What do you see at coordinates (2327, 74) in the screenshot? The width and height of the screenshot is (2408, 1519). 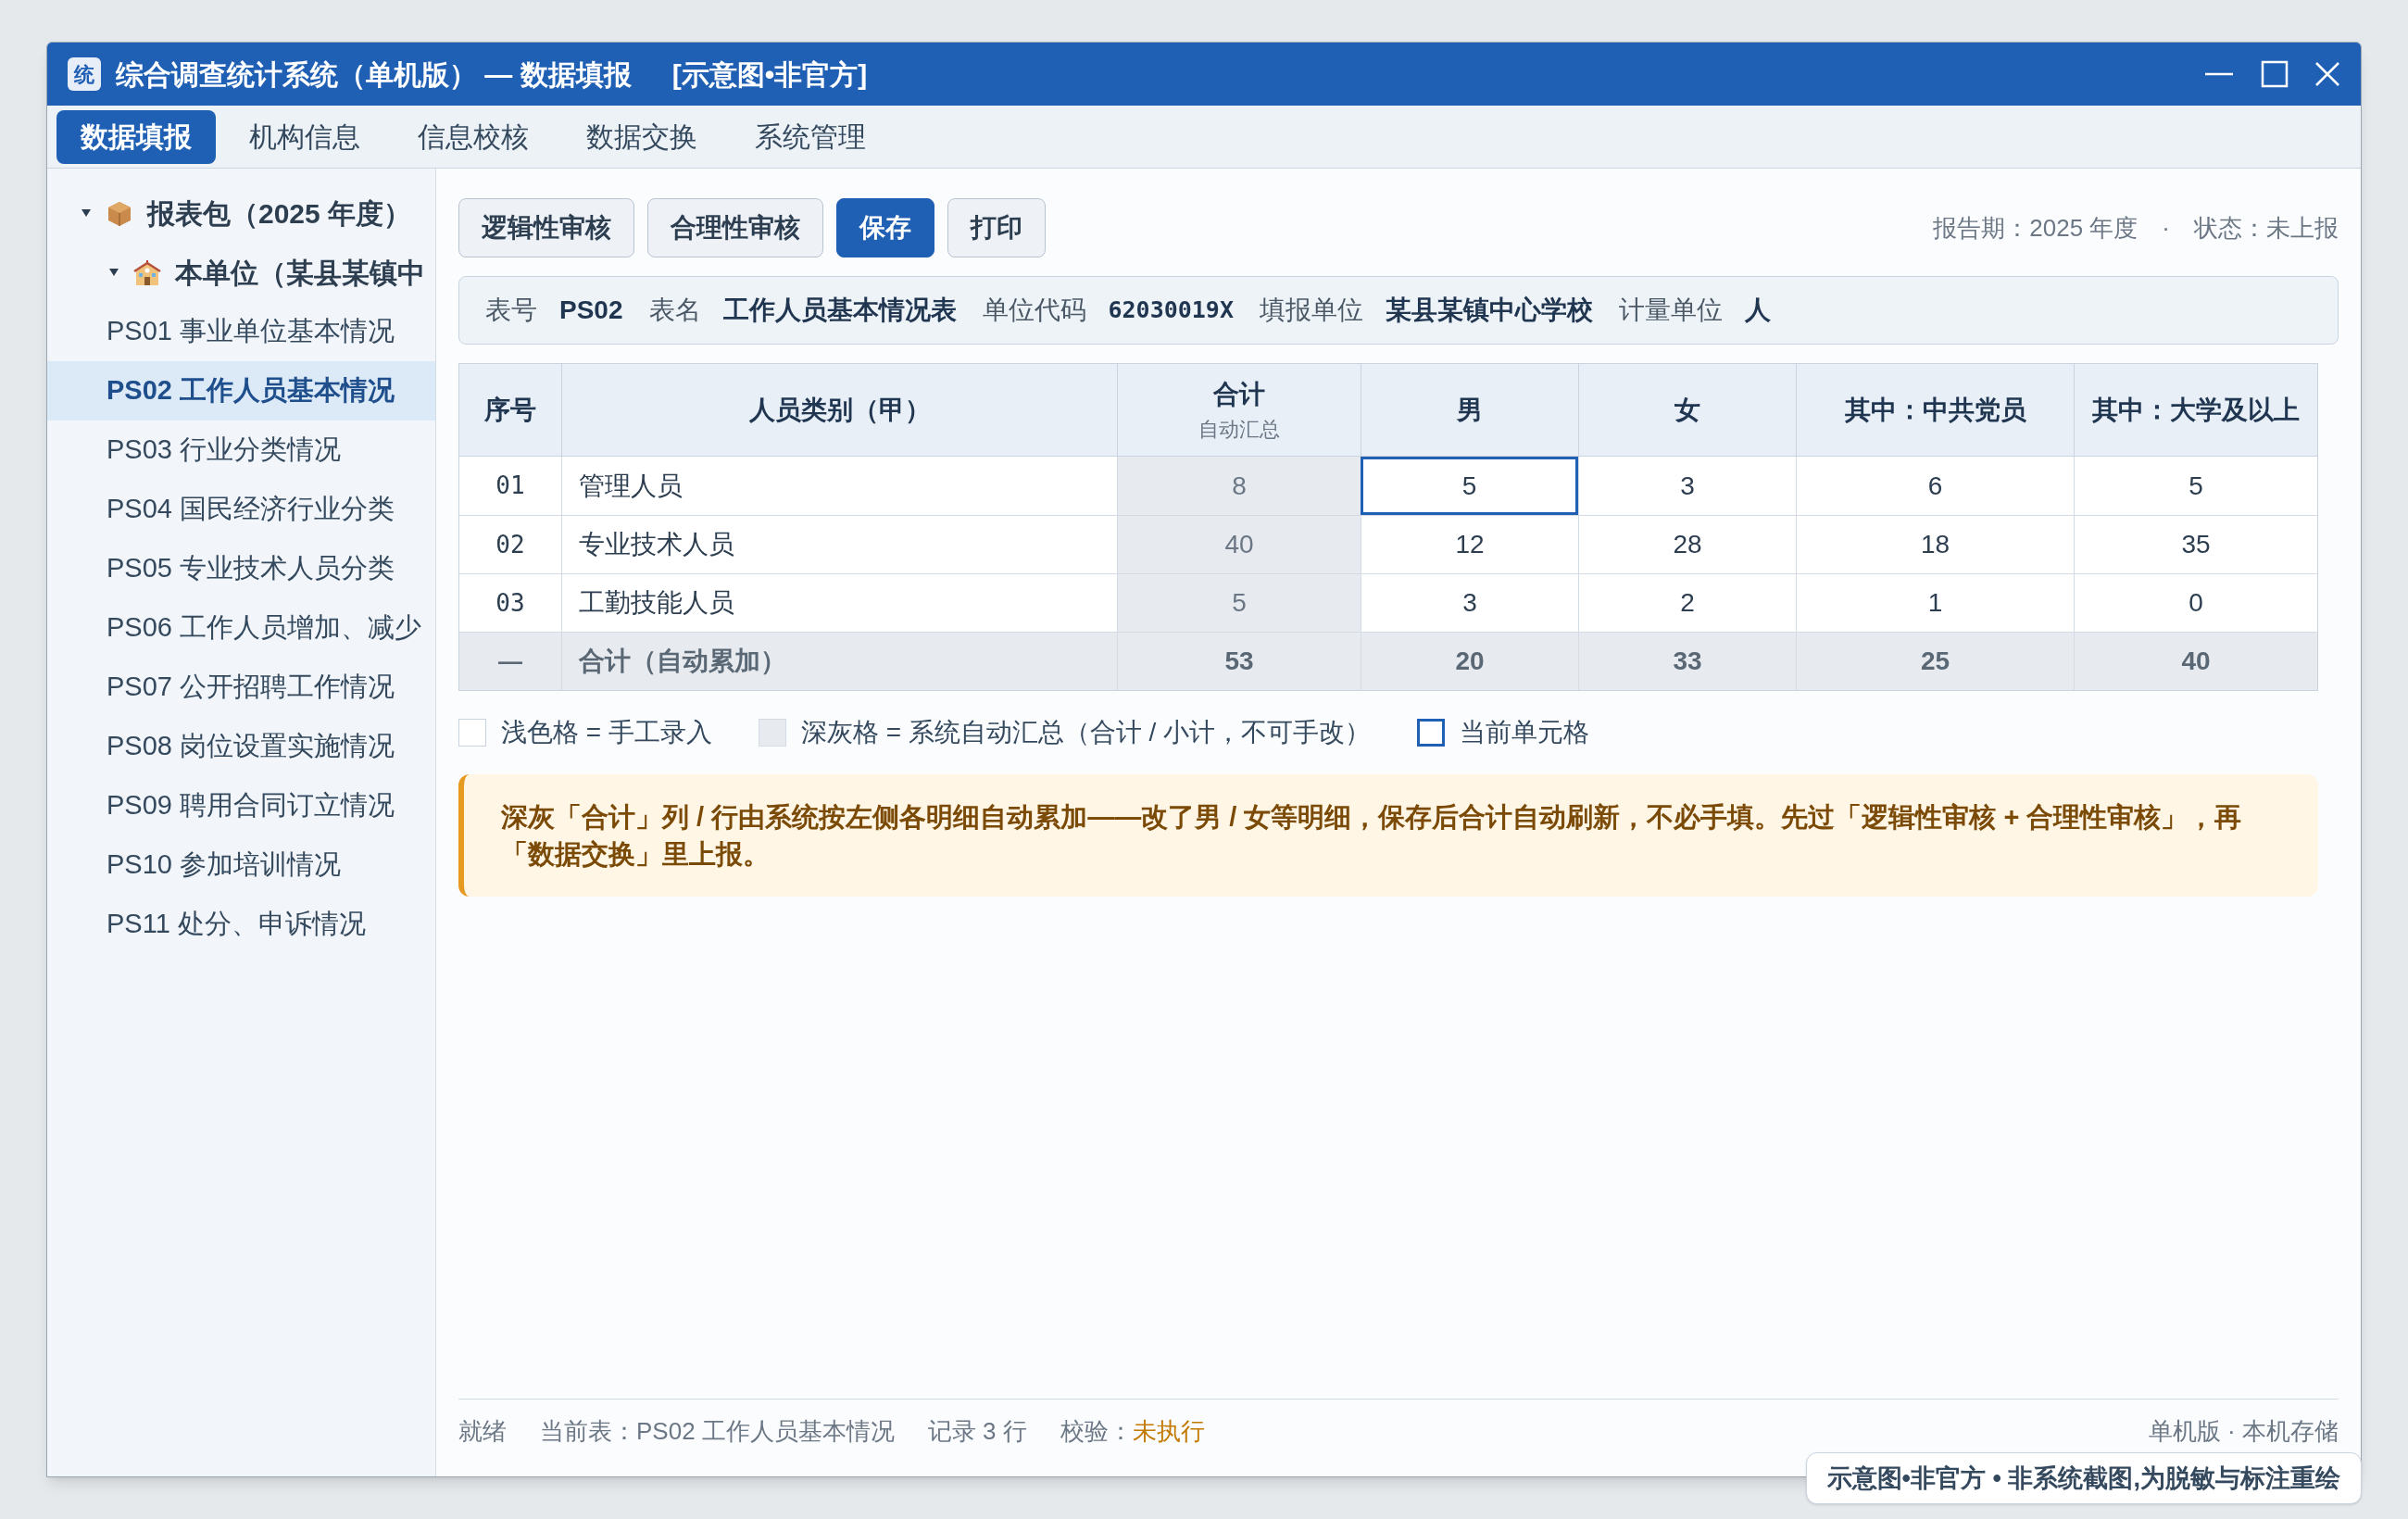 I see `close-icon` at bounding box center [2327, 74].